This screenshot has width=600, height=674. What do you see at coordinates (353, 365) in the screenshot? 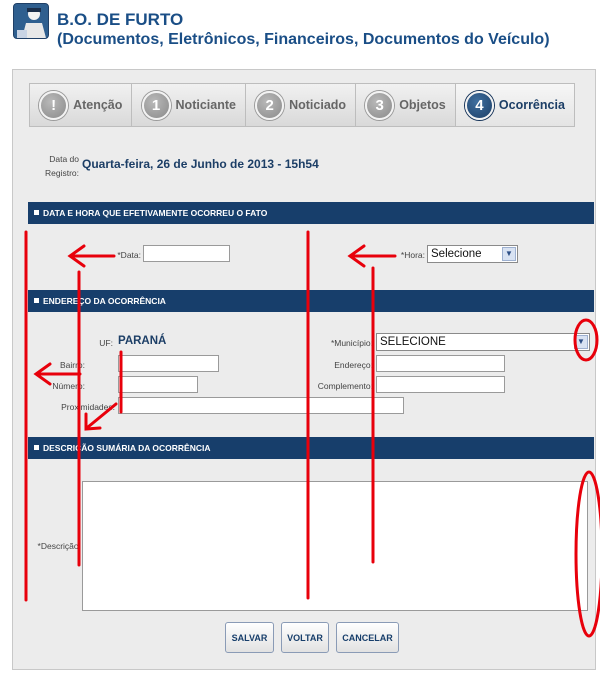
I see `endereco-label: Endereço:` at bounding box center [353, 365].